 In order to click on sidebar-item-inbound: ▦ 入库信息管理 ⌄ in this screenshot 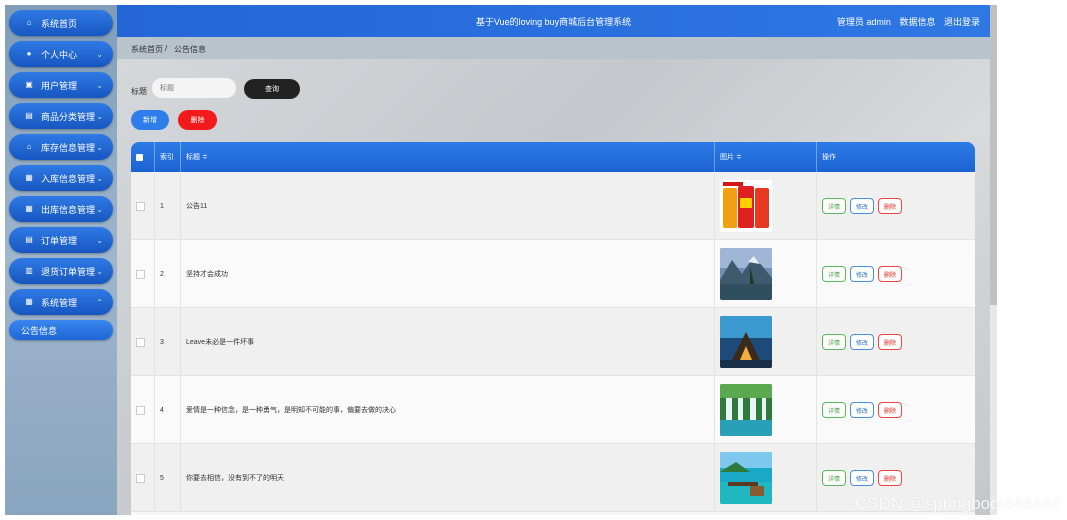, I will do `click(61, 178)`.